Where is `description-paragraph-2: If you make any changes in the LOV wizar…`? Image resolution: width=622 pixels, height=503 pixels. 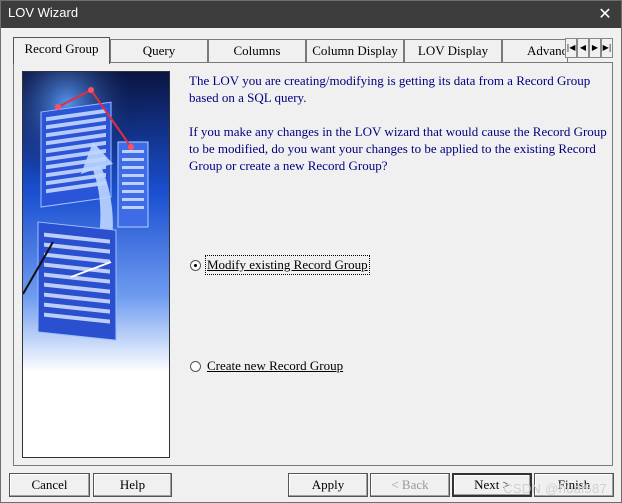
description-paragraph-2: If you make any changes in the LOV wizar… is located at coordinates (398, 148).